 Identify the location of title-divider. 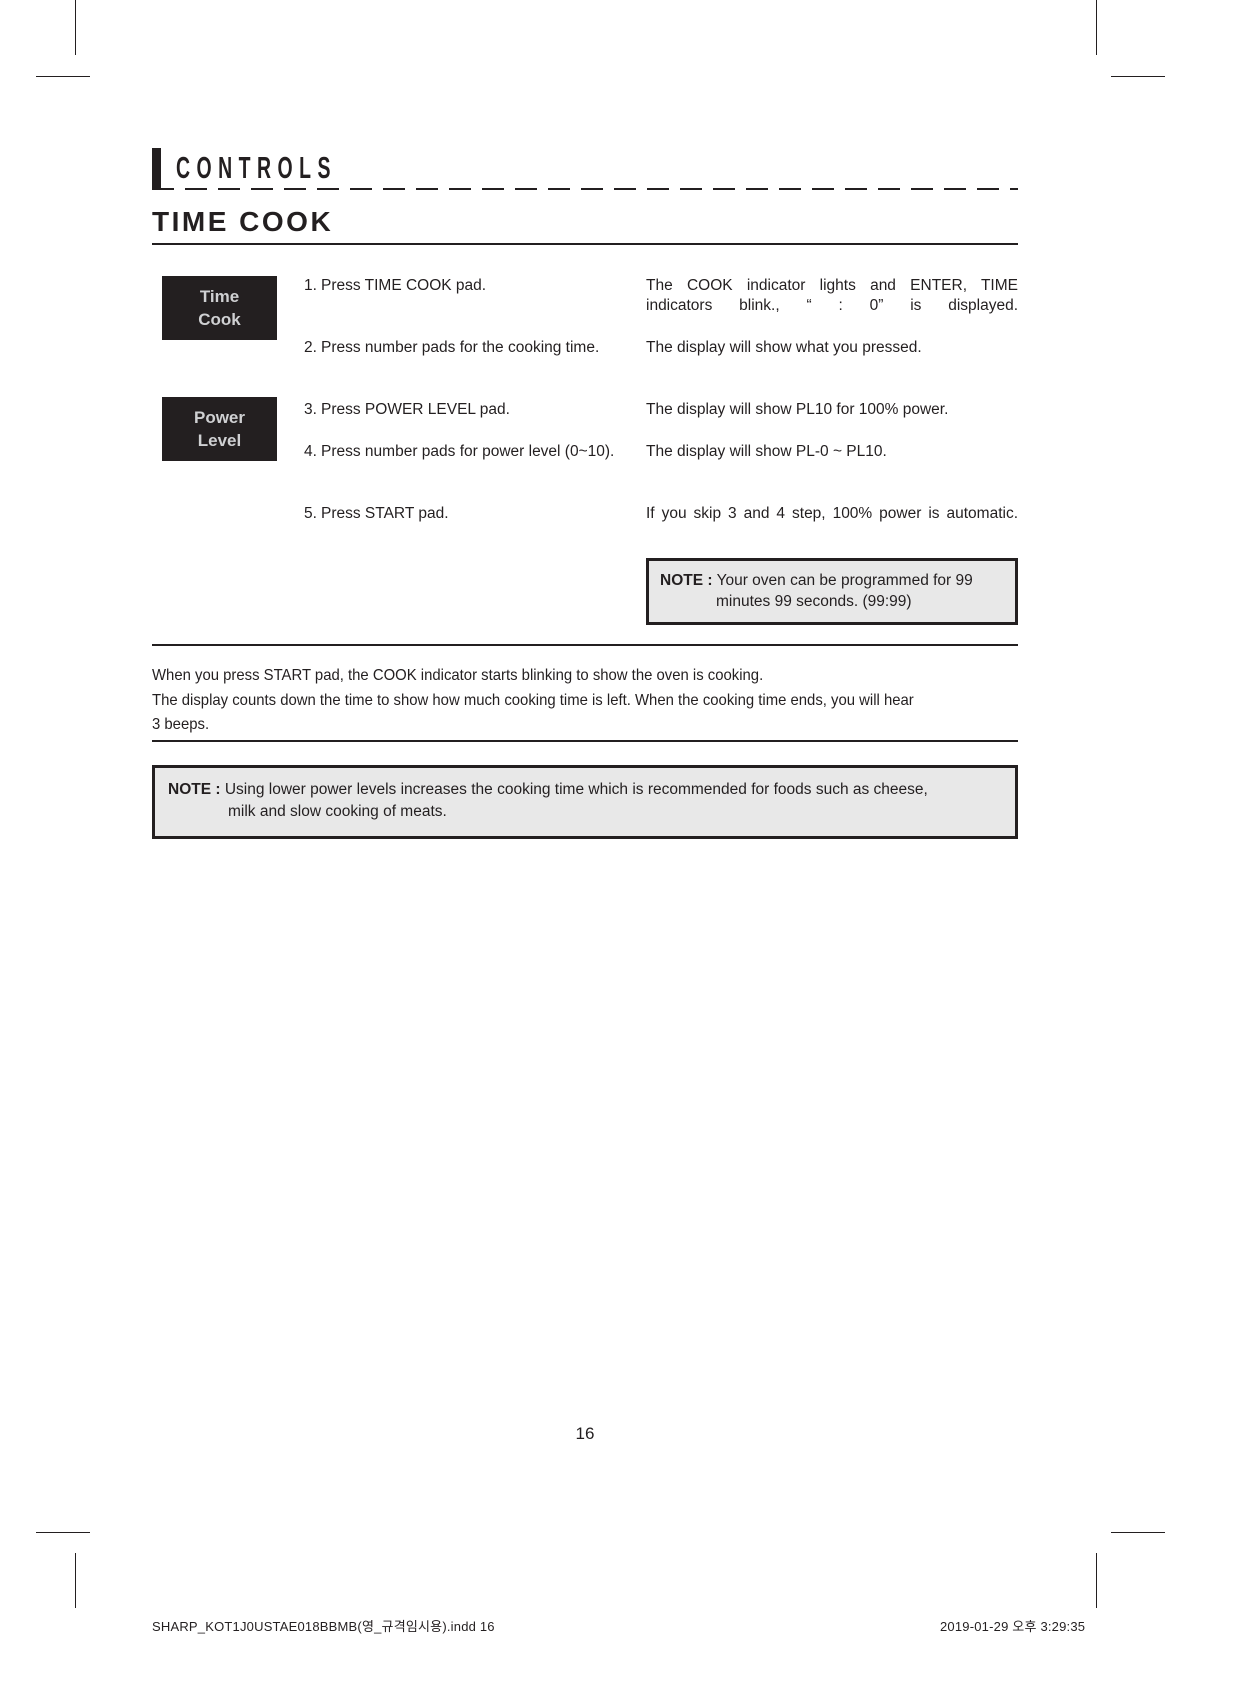
(585, 244).